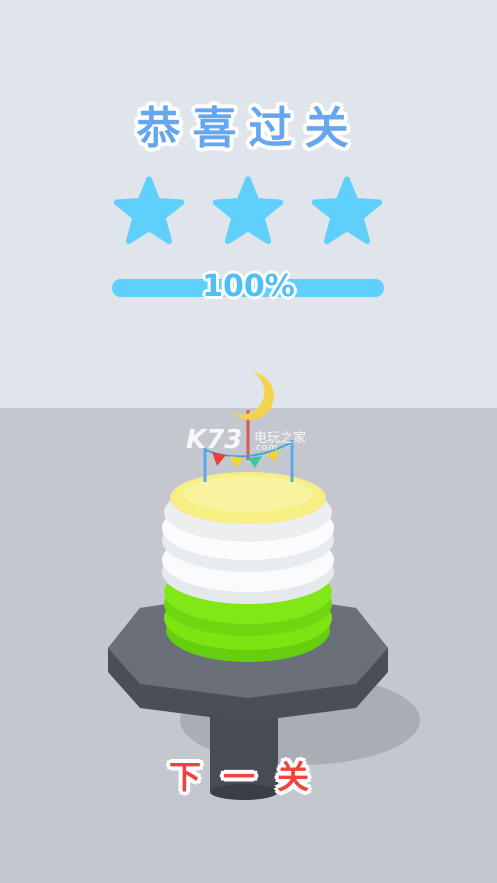 This screenshot has width=497, height=883. What do you see at coordinates (256, 442) in the screenshot?
I see `watermark: K73 电玩之家 .com` at bounding box center [256, 442].